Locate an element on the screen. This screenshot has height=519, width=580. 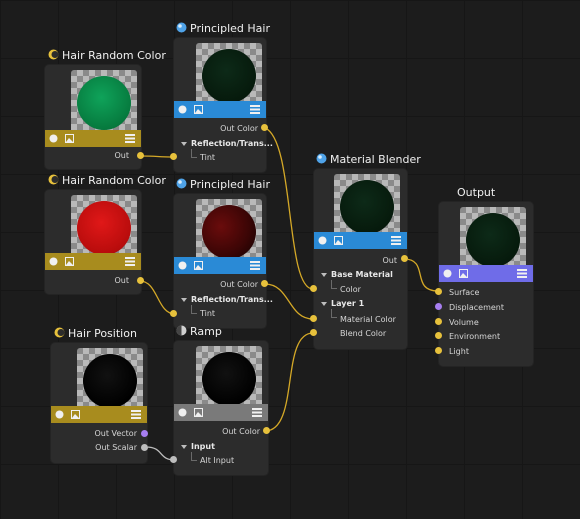
socket-material-color is located at coordinates (313, 318).